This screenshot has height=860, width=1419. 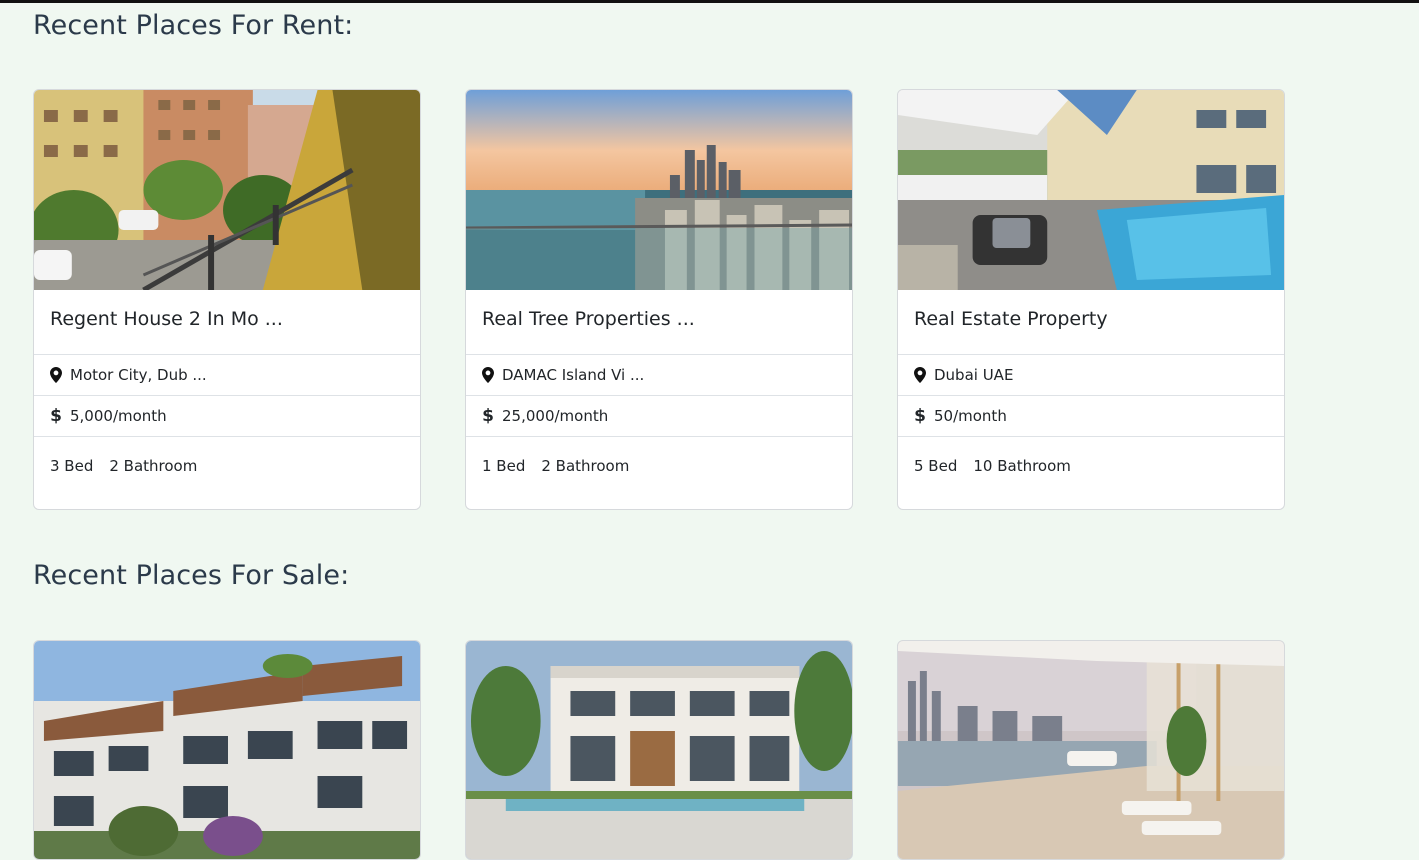 I want to click on price-row: $ 50/month, so click(x=1091, y=416).